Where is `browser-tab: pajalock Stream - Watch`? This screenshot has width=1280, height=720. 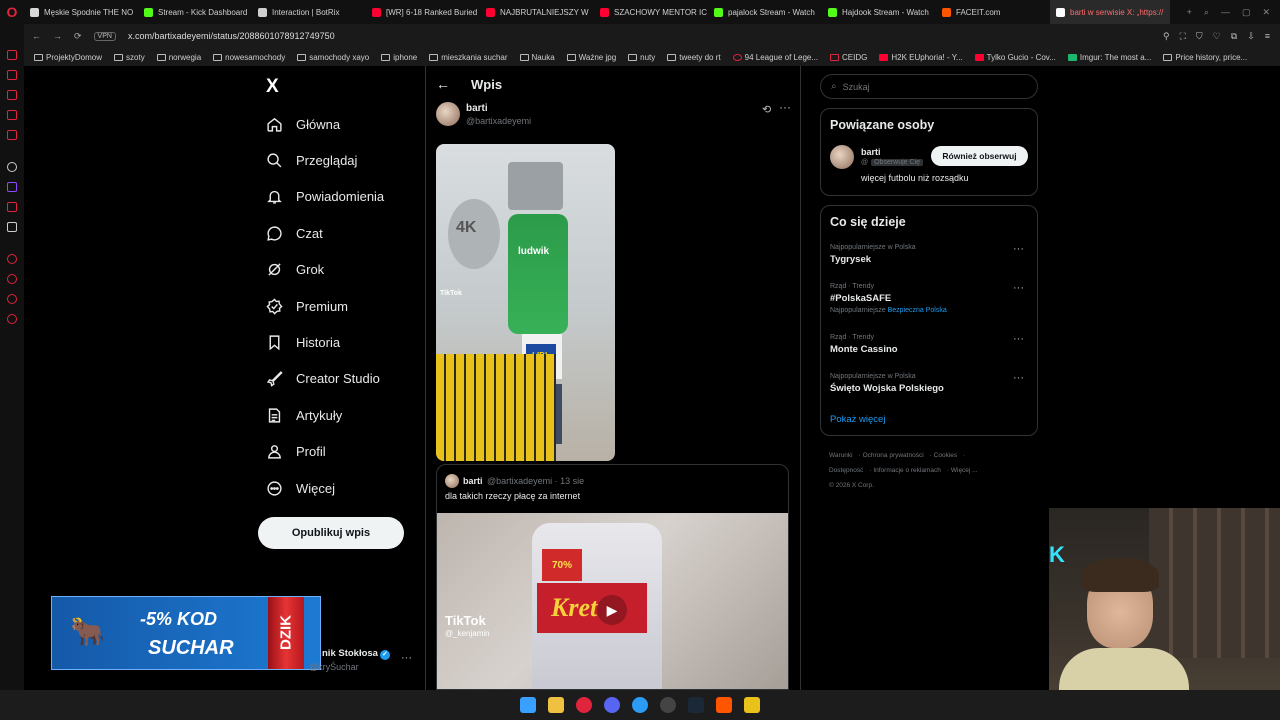
browser-tab: pajalock Stream - Watch is located at coordinates (765, 12).